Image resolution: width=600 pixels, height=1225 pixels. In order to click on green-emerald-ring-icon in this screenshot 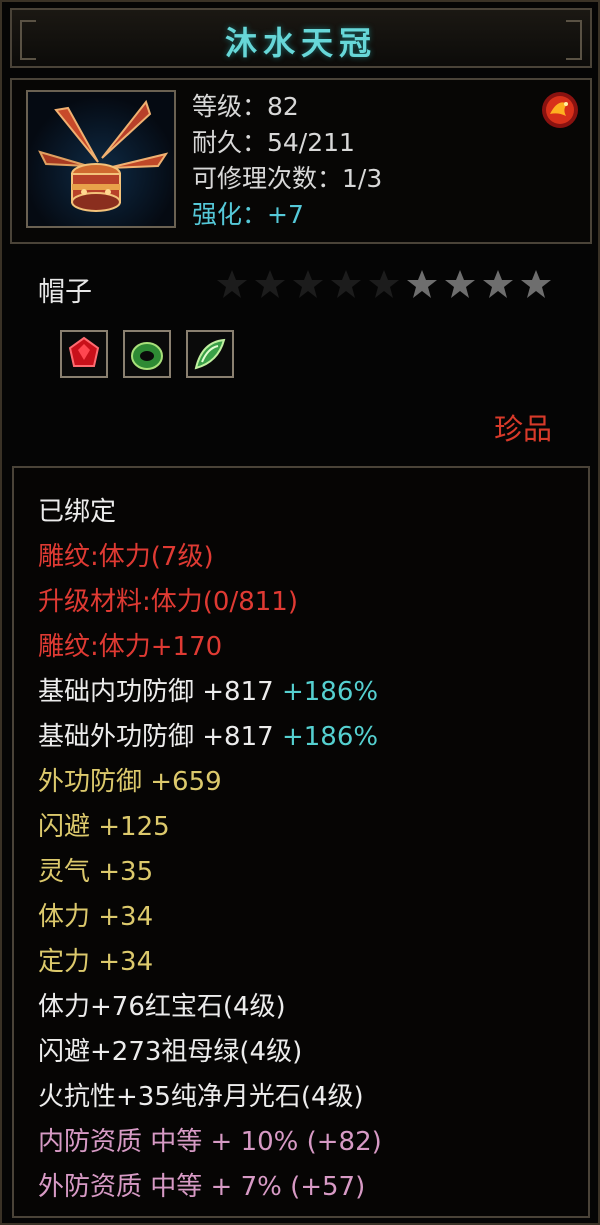, I will do `click(147, 354)`.